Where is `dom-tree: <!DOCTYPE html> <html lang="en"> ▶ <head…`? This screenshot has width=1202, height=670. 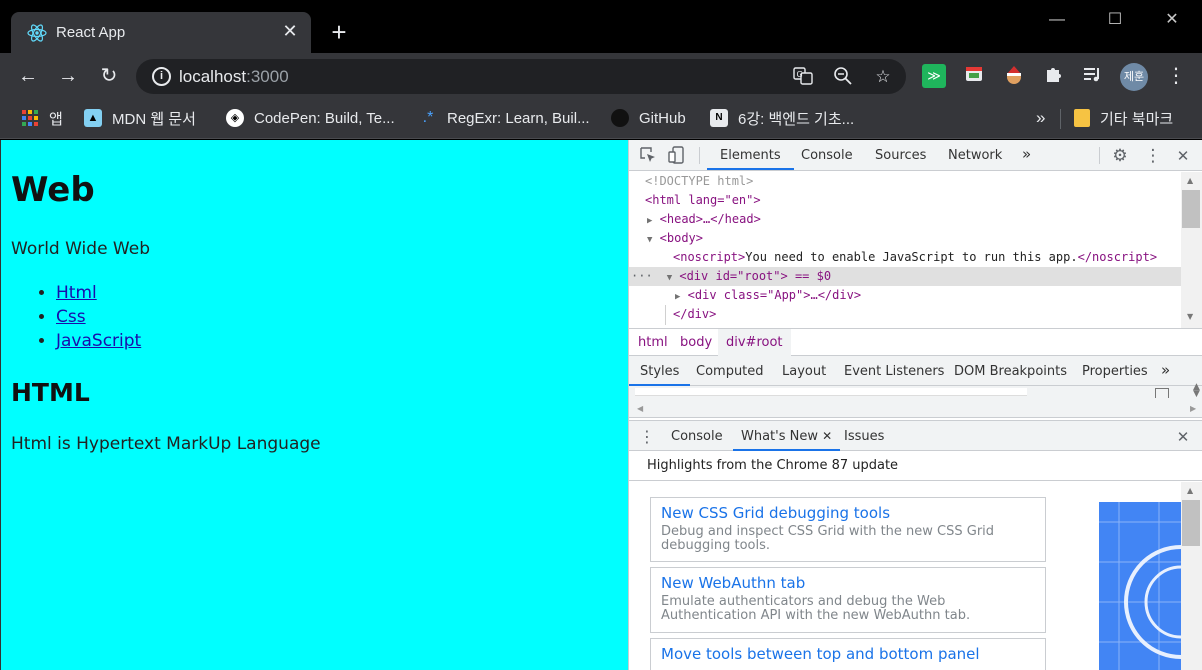 dom-tree: <!DOCTYPE html> <html lang="en"> ▶ <head… is located at coordinates (905, 250).